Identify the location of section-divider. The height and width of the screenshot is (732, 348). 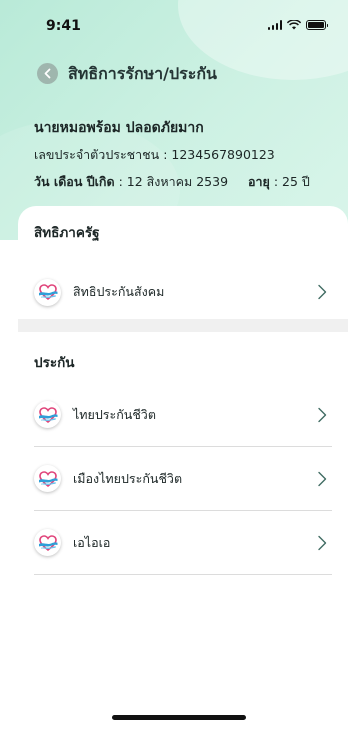
(183, 325).